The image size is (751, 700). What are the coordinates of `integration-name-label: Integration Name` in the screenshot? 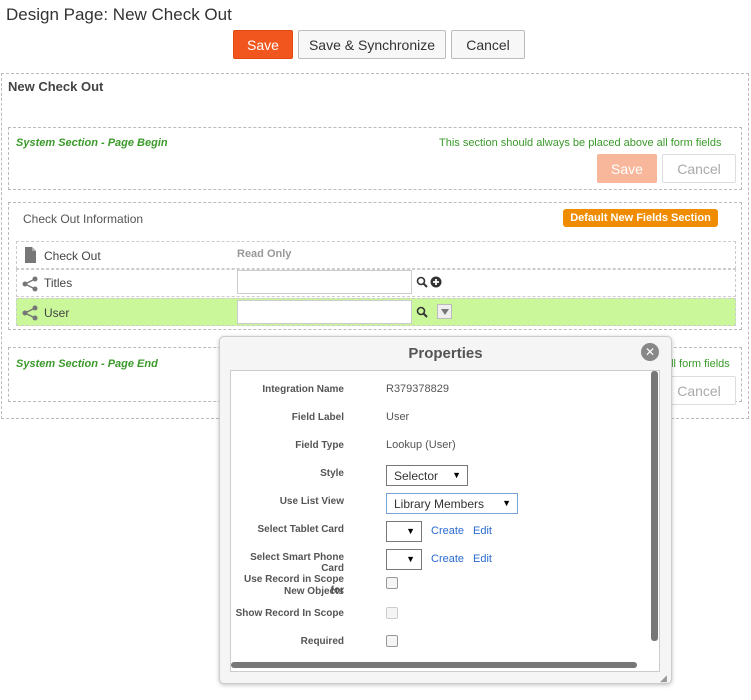 It's located at (303, 389).